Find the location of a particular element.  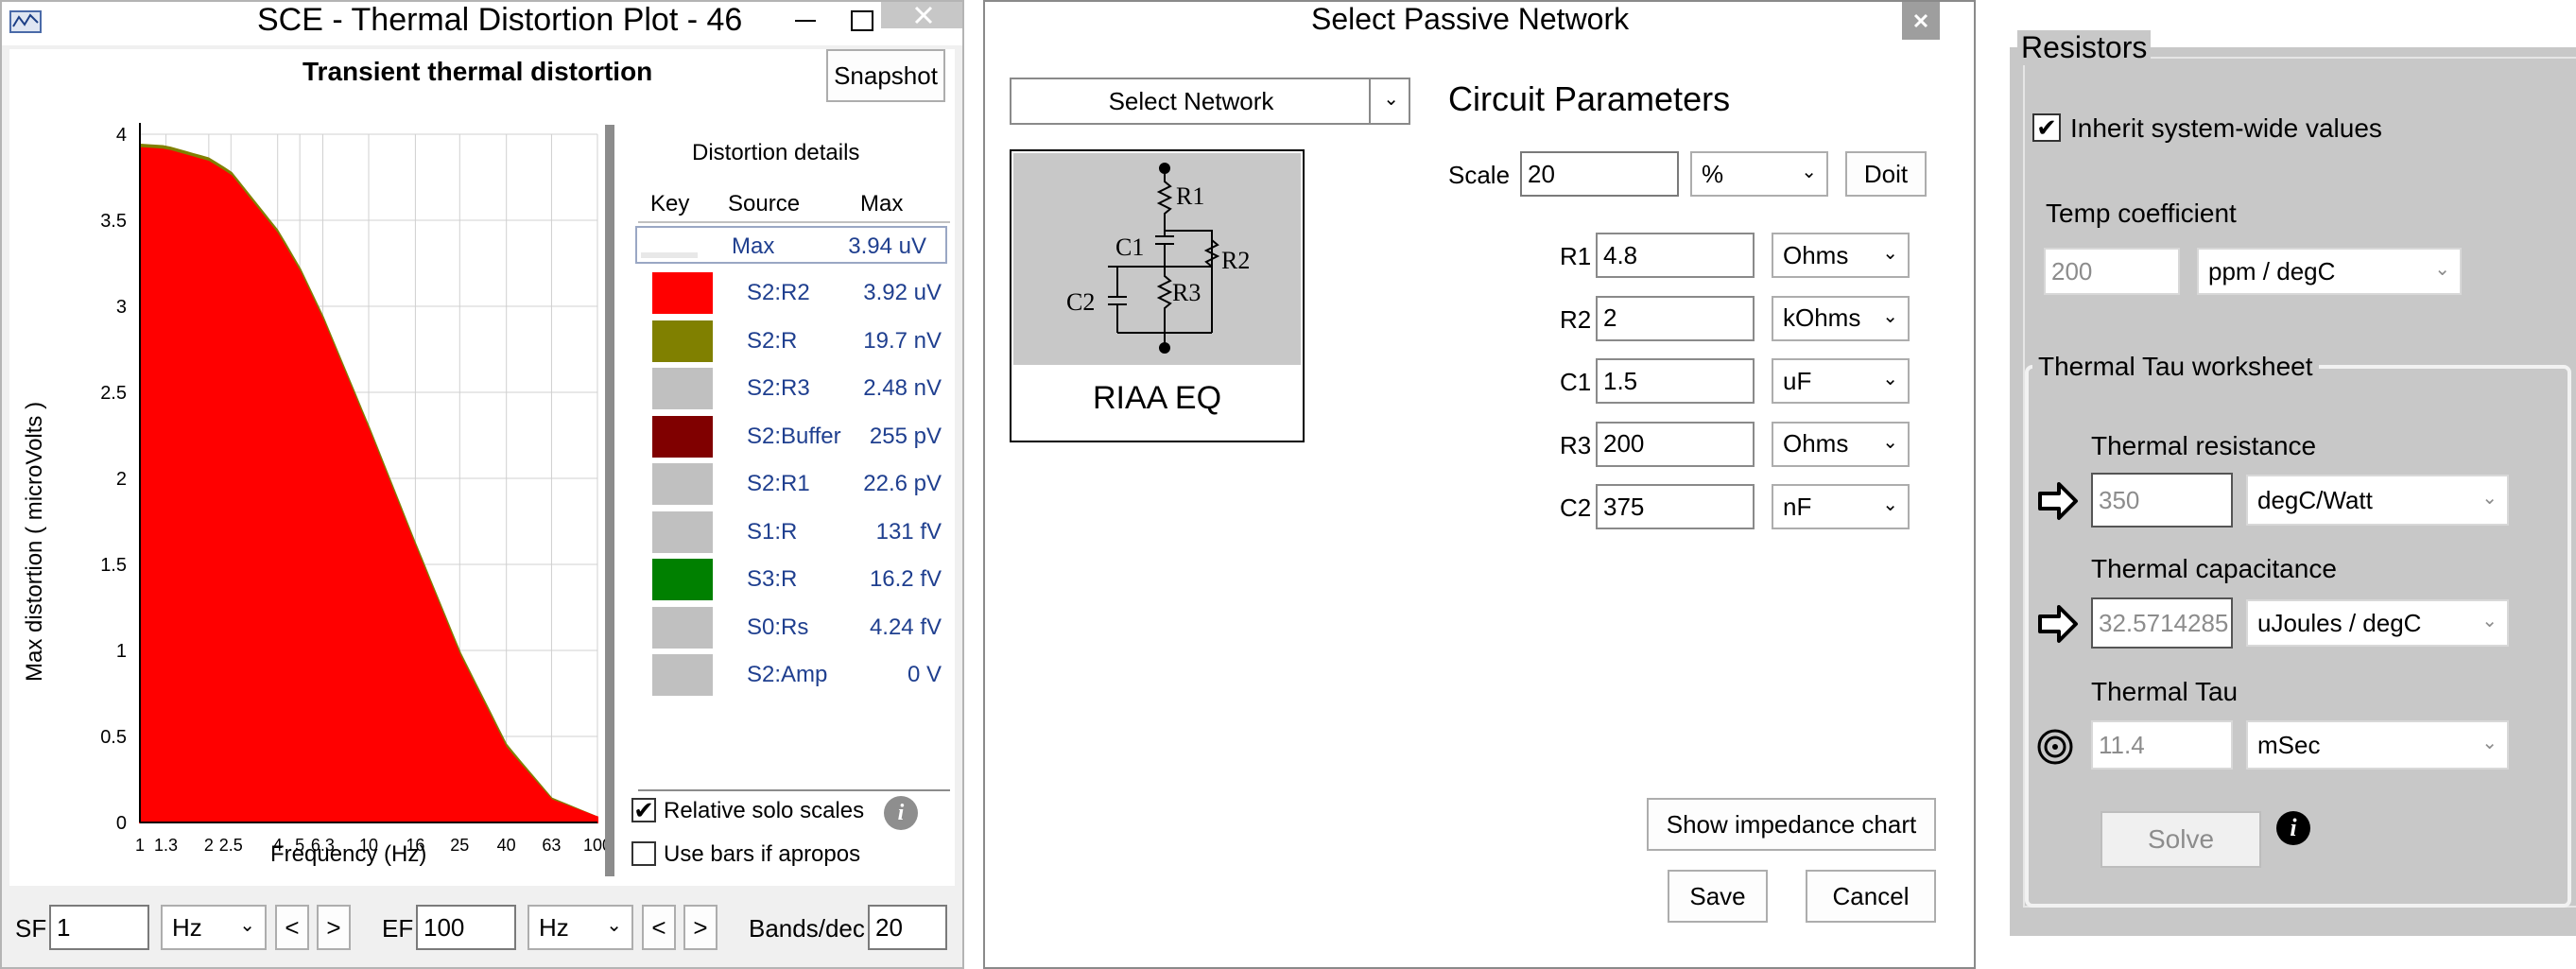

show-impedance-chart-button: Show impedance chart is located at coordinates (1792, 824).